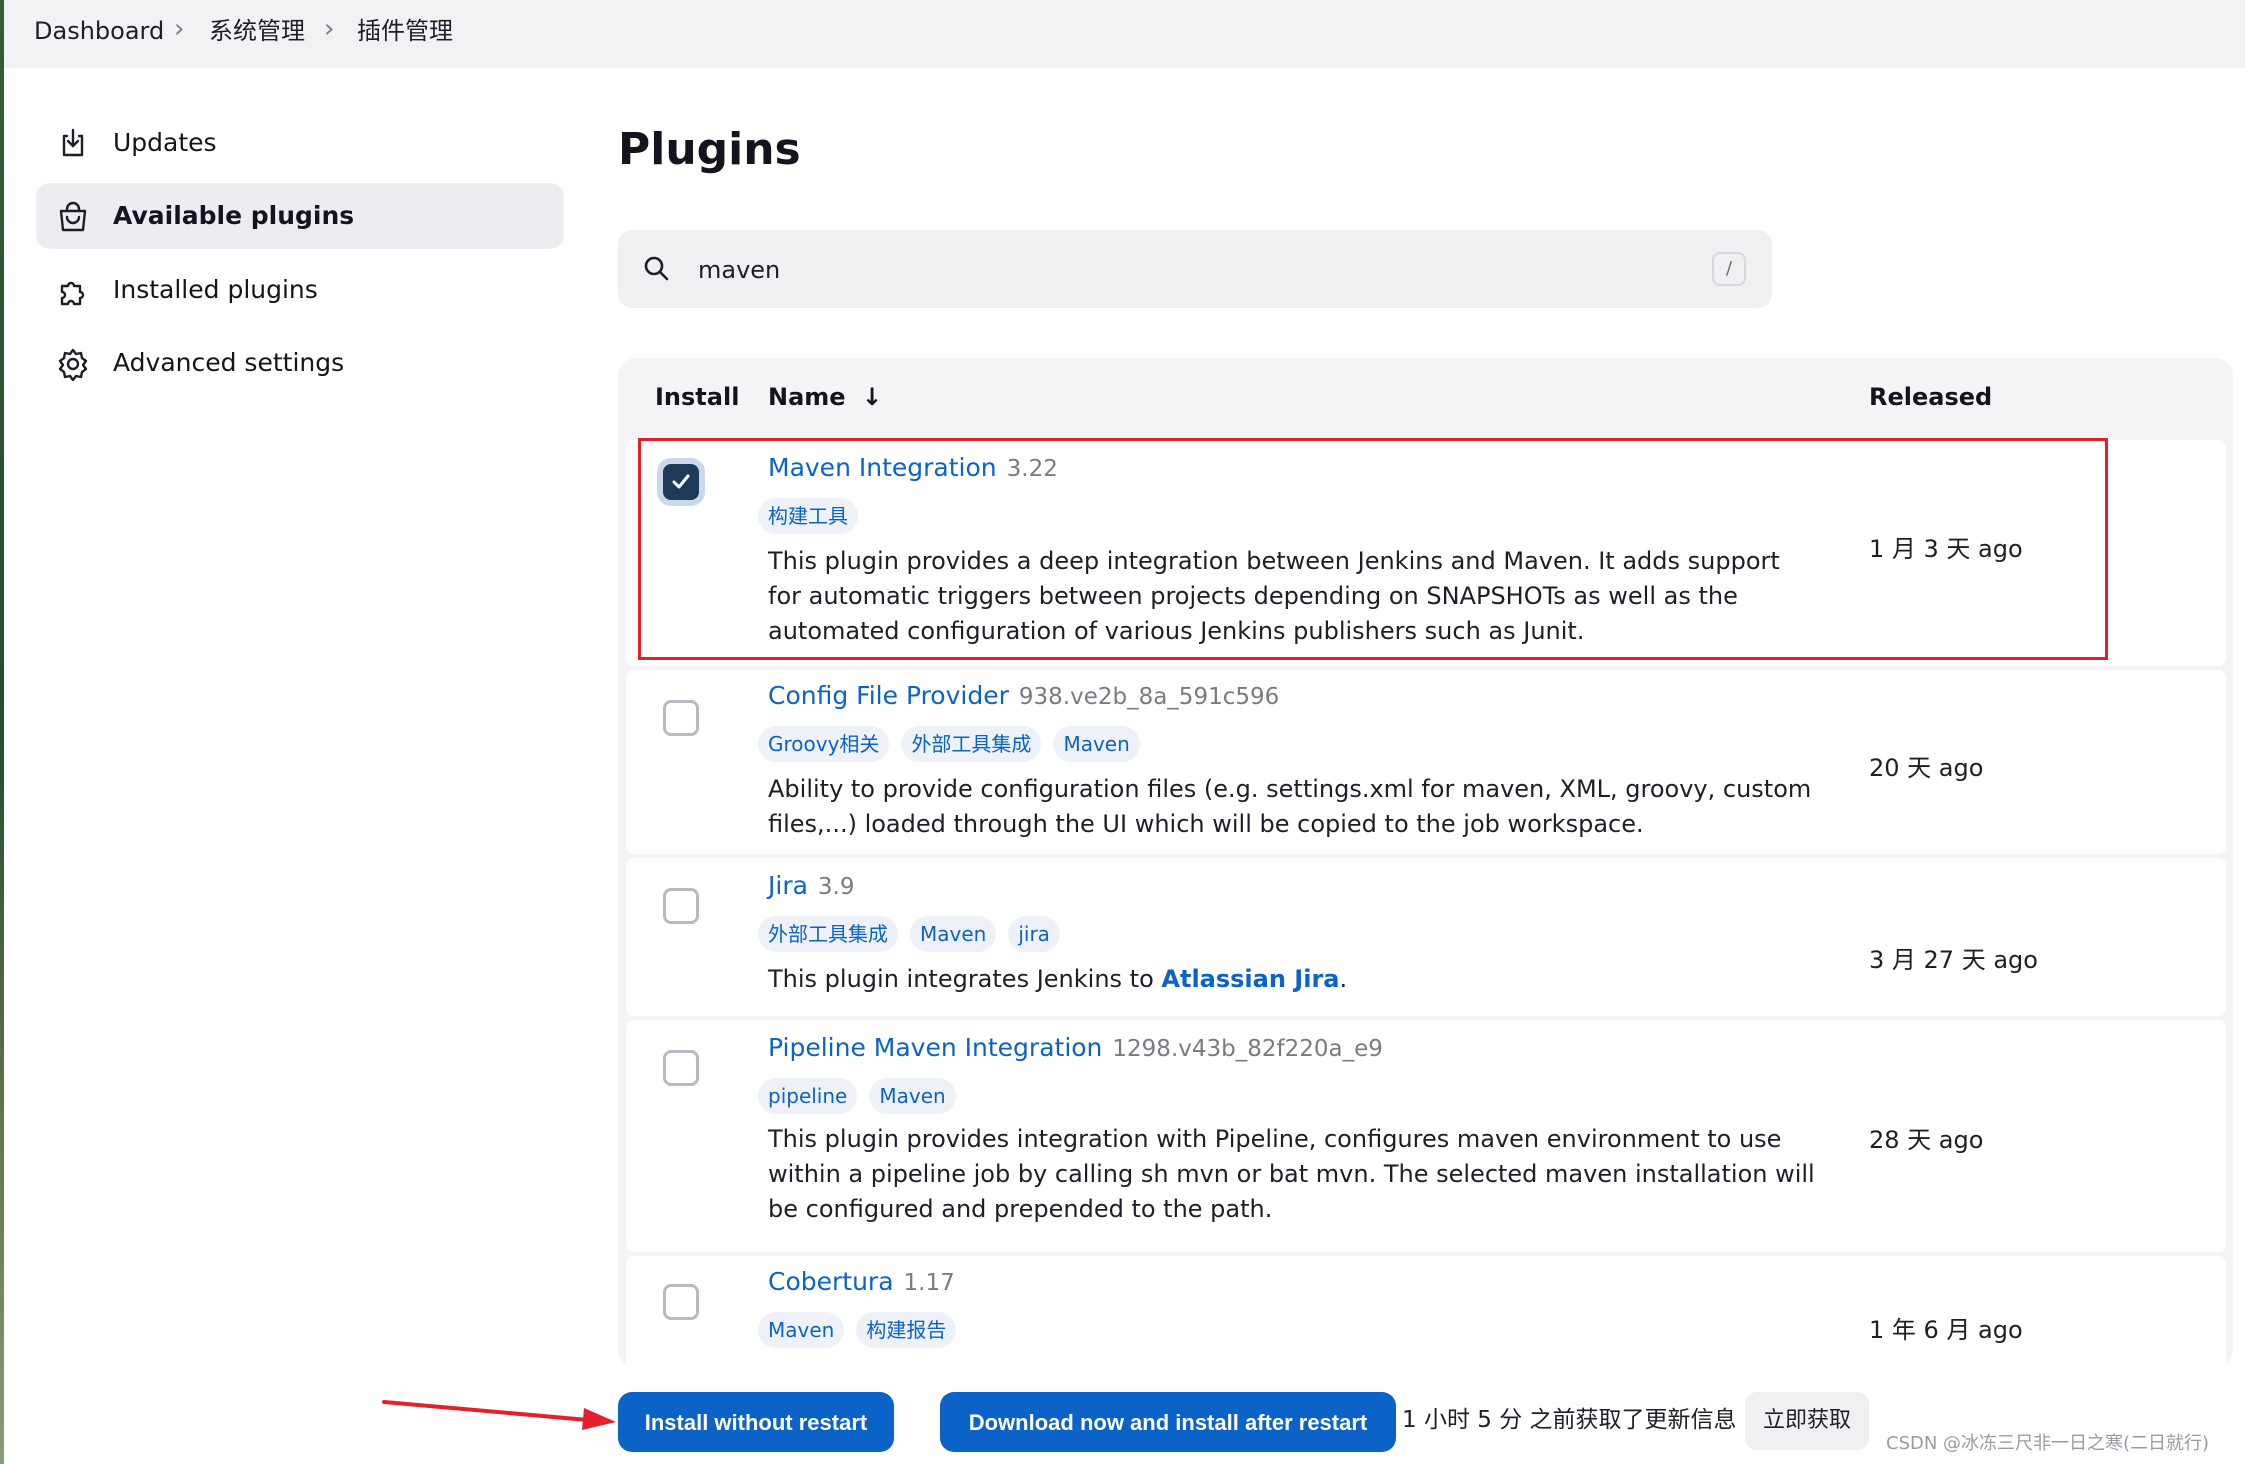  What do you see at coordinates (1198, 270) in the screenshot?
I see `search-input` at bounding box center [1198, 270].